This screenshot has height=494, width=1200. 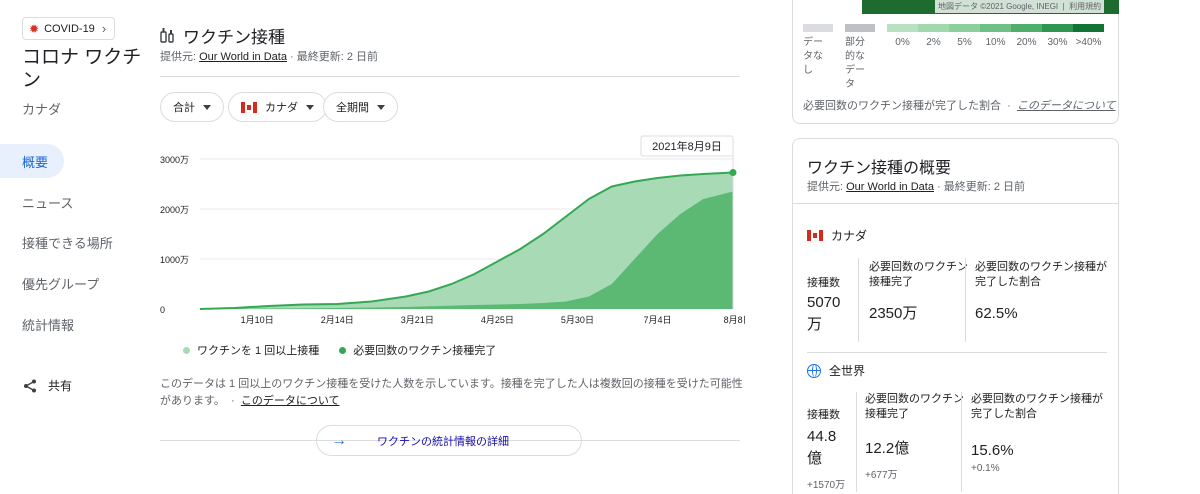 I want to click on map-color-scale: データなし 部分的なデータ 0% 2% 5% 10% 20% 30% >40%, so click(x=953, y=58).